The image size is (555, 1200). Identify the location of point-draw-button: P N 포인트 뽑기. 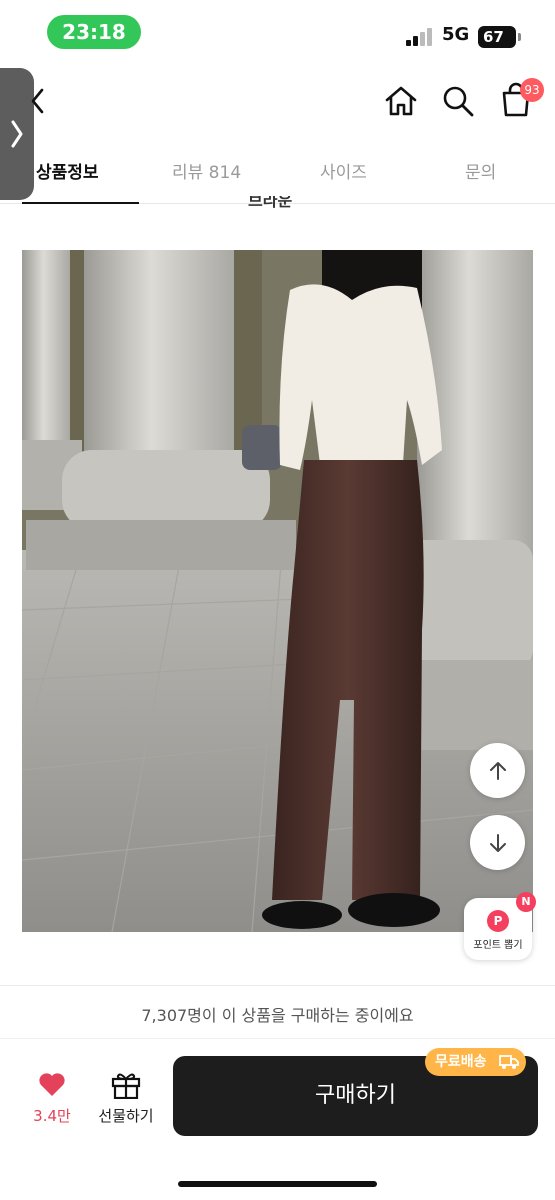
(500, 926).